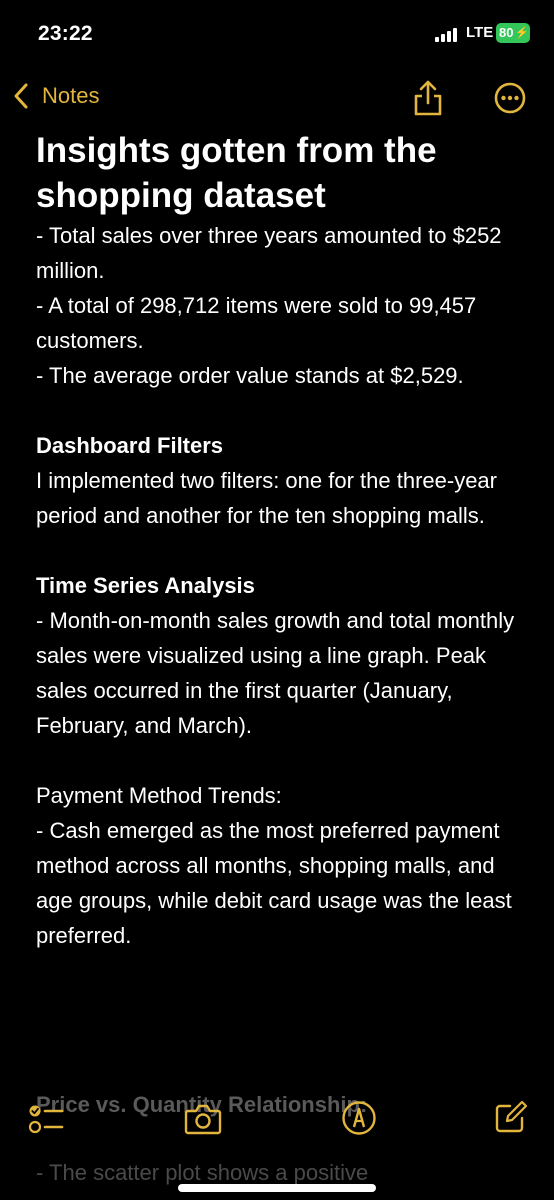  Describe the element at coordinates (277, 98) in the screenshot. I see `nav-bar: Notes` at that location.